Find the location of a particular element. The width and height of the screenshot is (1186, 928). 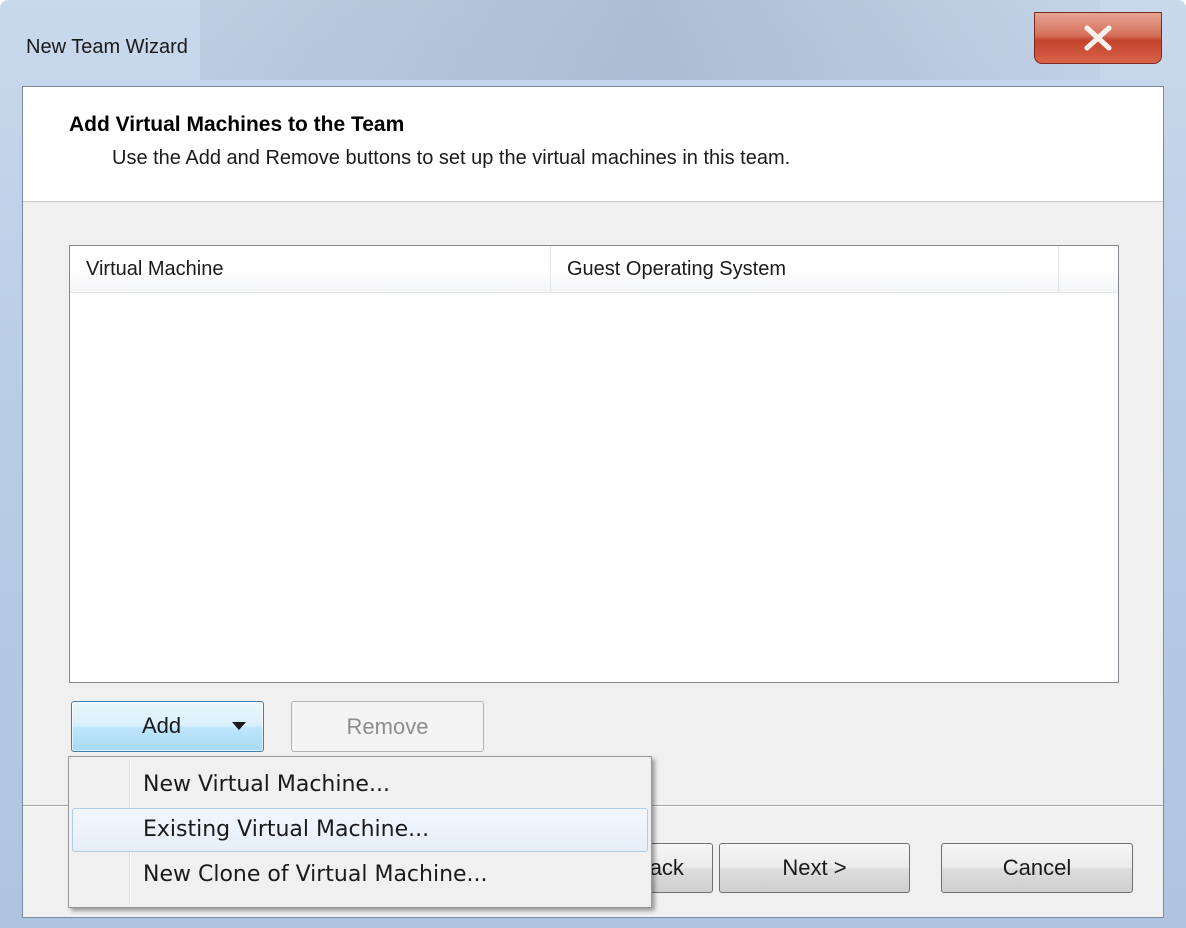

add-button-label: Add is located at coordinates (162, 725).